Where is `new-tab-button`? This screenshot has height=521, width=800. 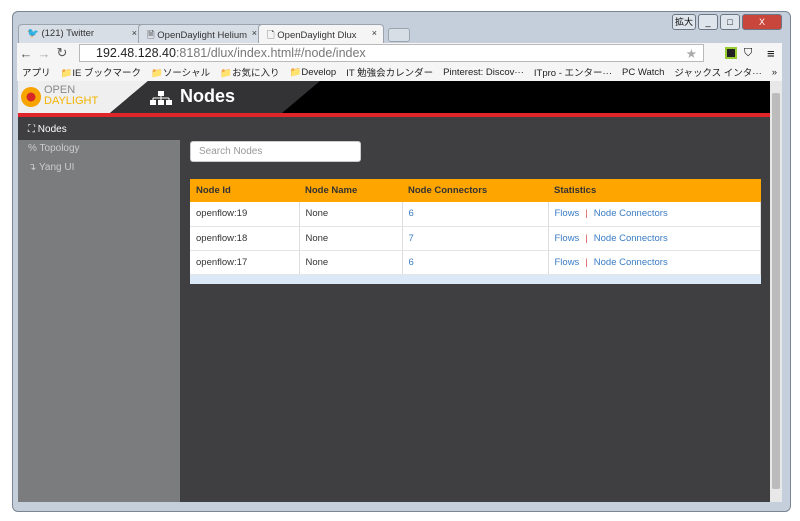 new-tab-button is located at coordinates (399, 35).